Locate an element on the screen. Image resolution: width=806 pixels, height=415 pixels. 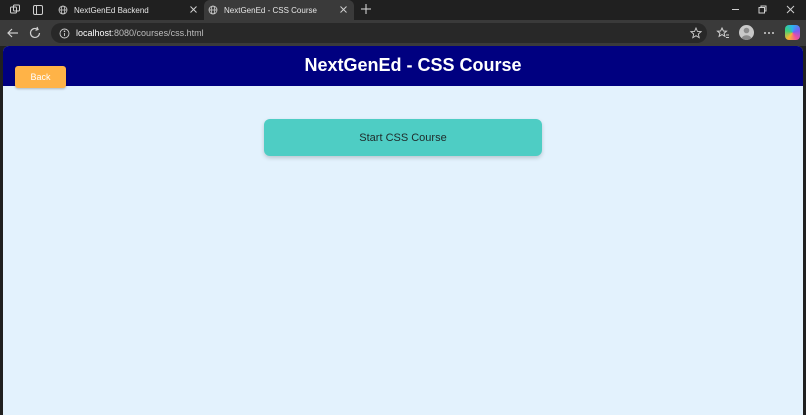
workspaces-icon is located at coordinates (15, 10).